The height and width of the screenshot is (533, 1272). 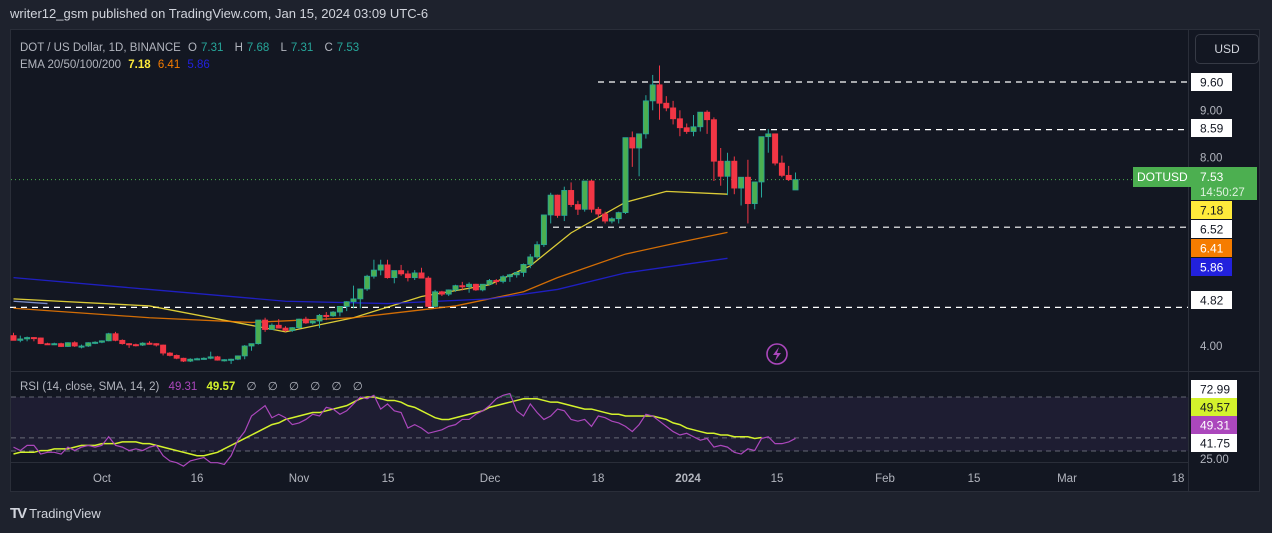 What do you see at coordinates (1211, 111) in the screenshot?
I see `price-tick-label: 9.00` at bounding box center [1211, 111].